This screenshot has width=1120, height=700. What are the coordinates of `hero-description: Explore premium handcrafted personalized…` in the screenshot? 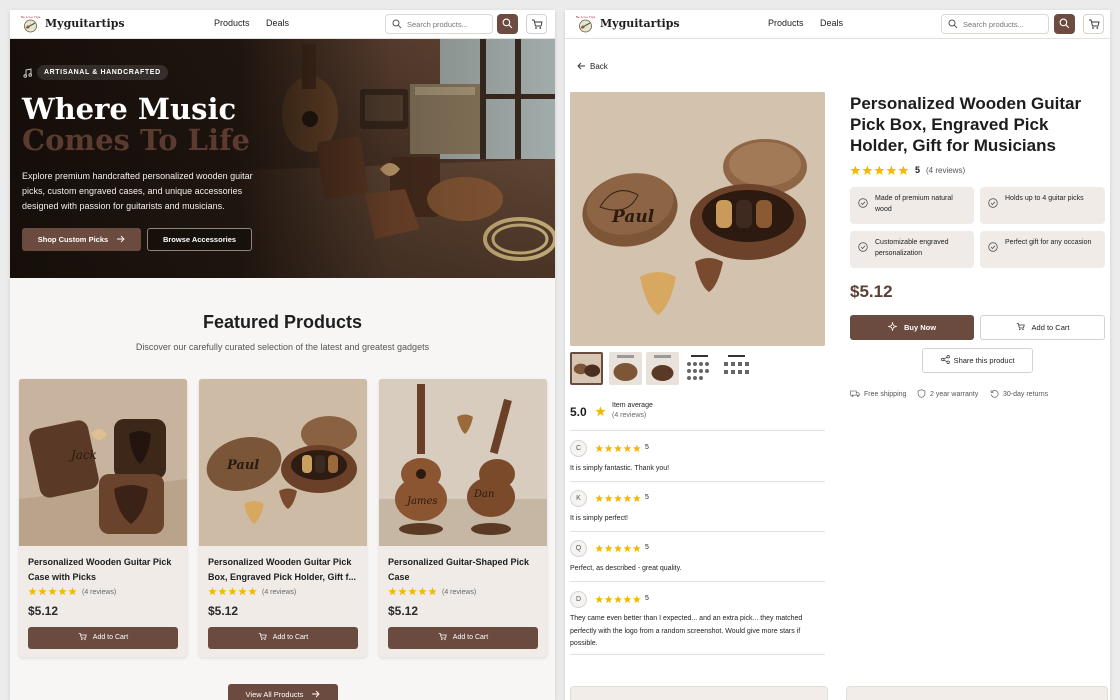 It's located at (137, 191).